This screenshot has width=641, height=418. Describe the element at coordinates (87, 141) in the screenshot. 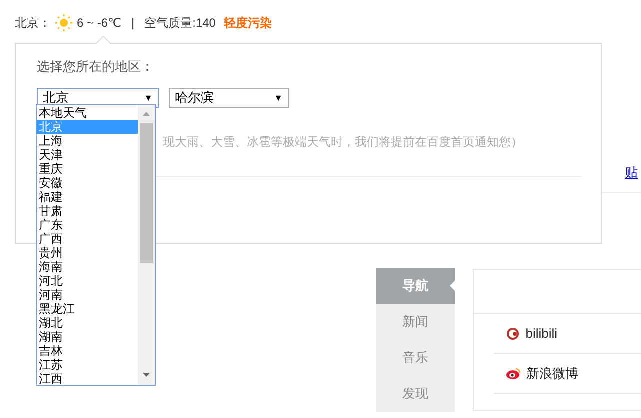

I see `province-option: 上海` at that location.